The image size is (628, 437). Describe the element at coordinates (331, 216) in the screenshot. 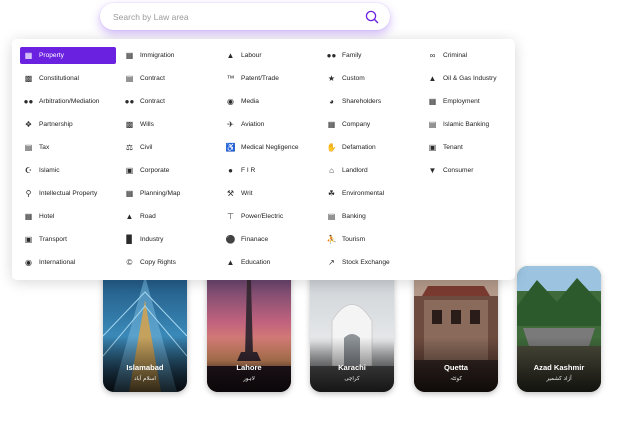

I see `bank-icon: ▤` at that location.